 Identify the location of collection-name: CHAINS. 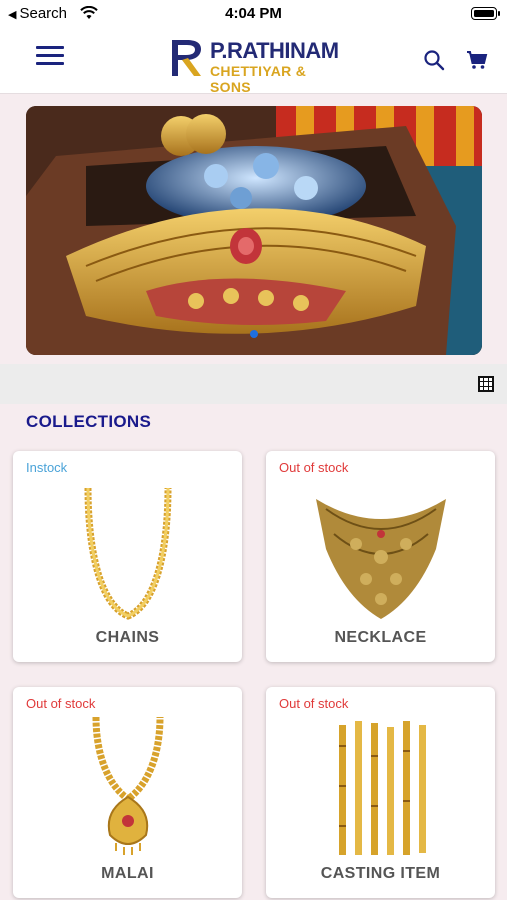
(127, 637).